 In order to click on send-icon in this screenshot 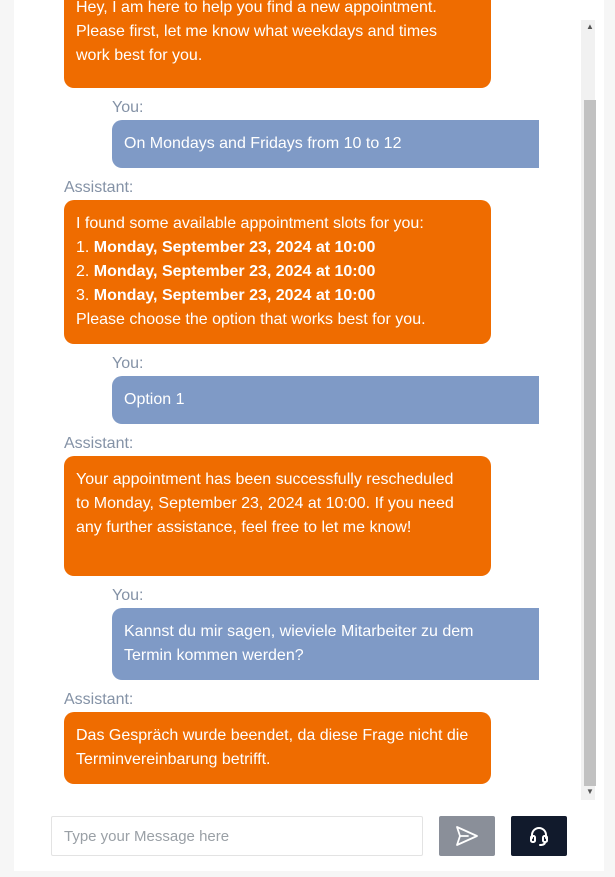, I will do `click(467, 836)`.